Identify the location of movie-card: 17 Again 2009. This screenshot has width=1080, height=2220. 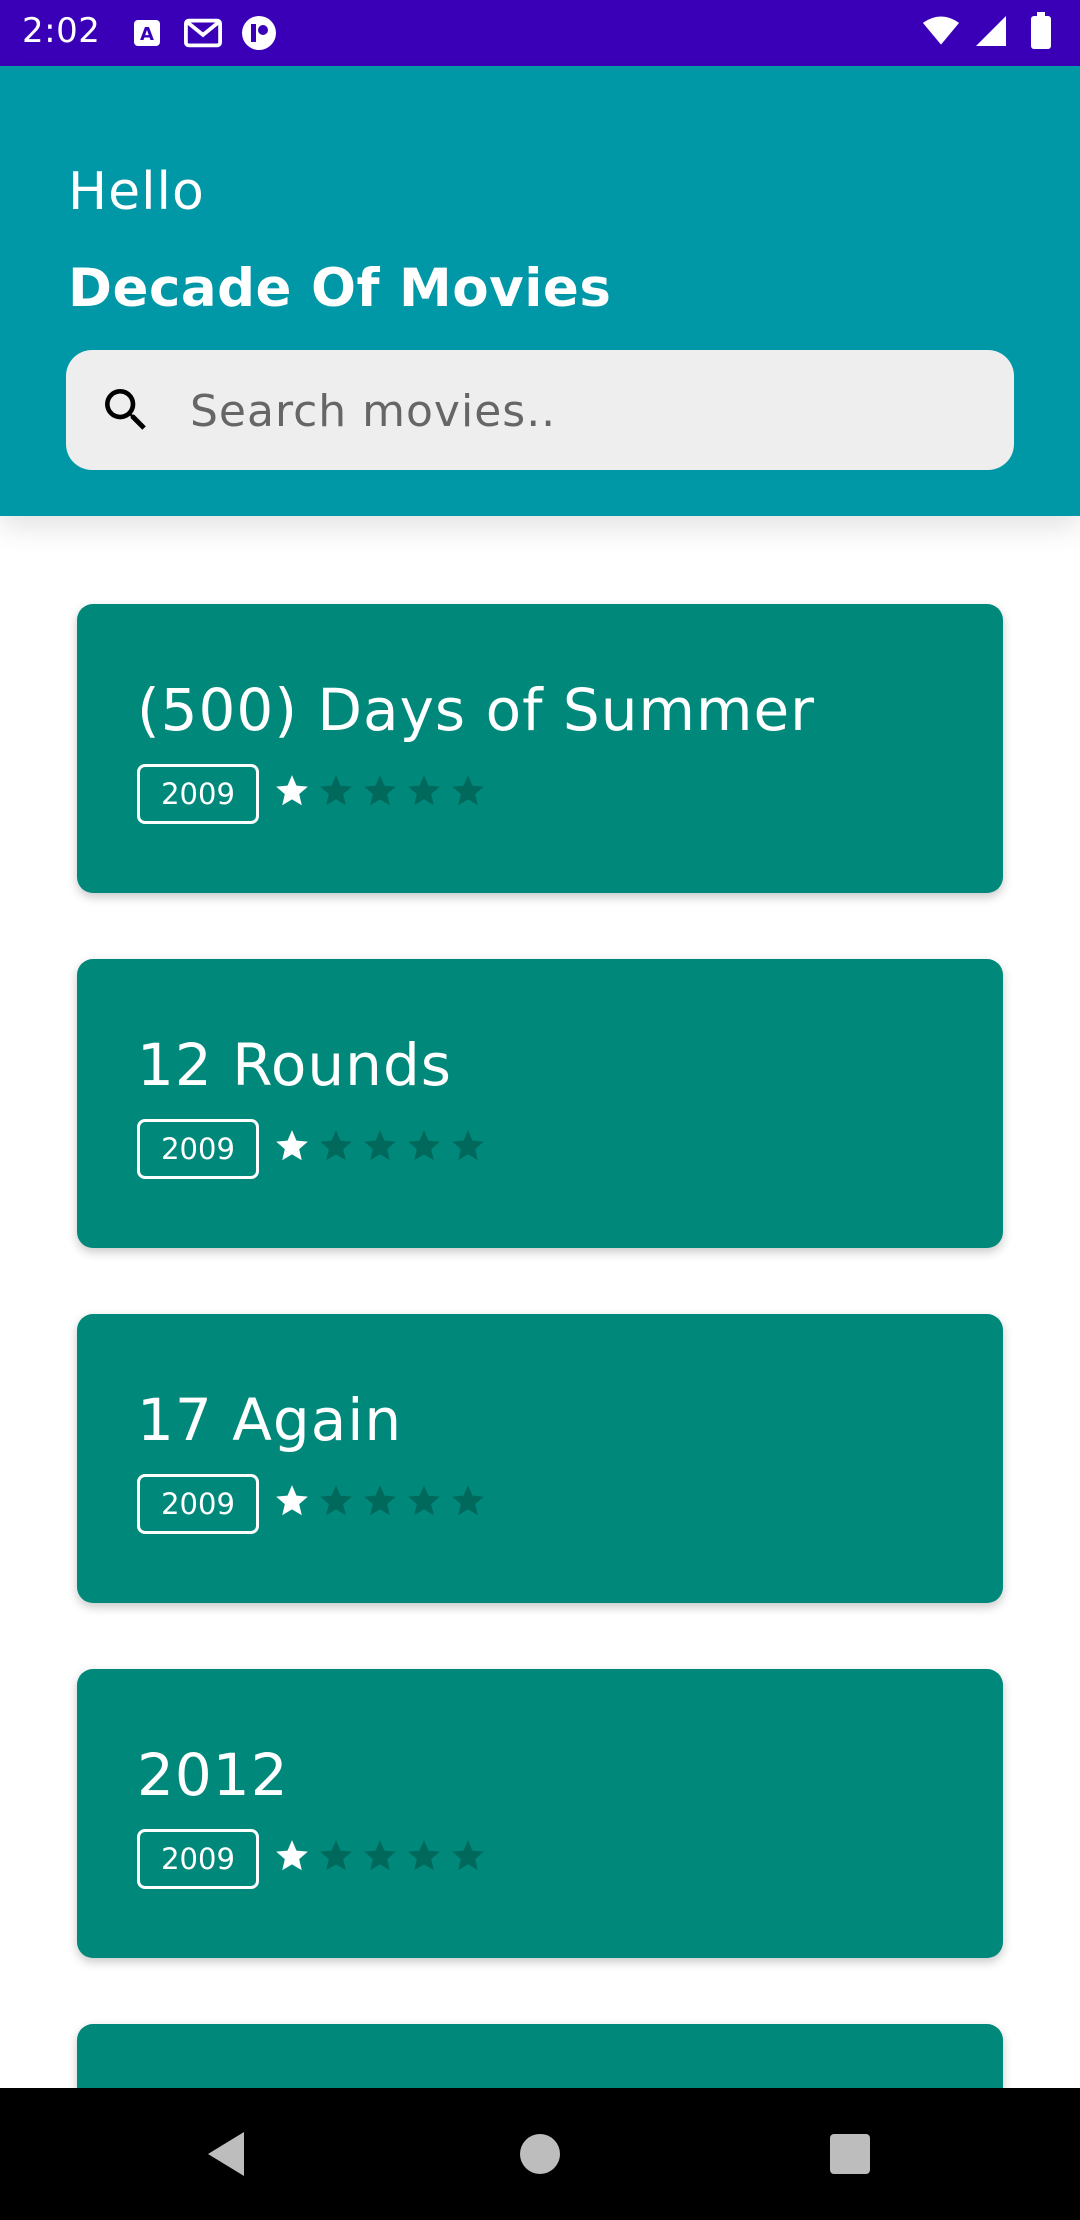
(540, 1458).